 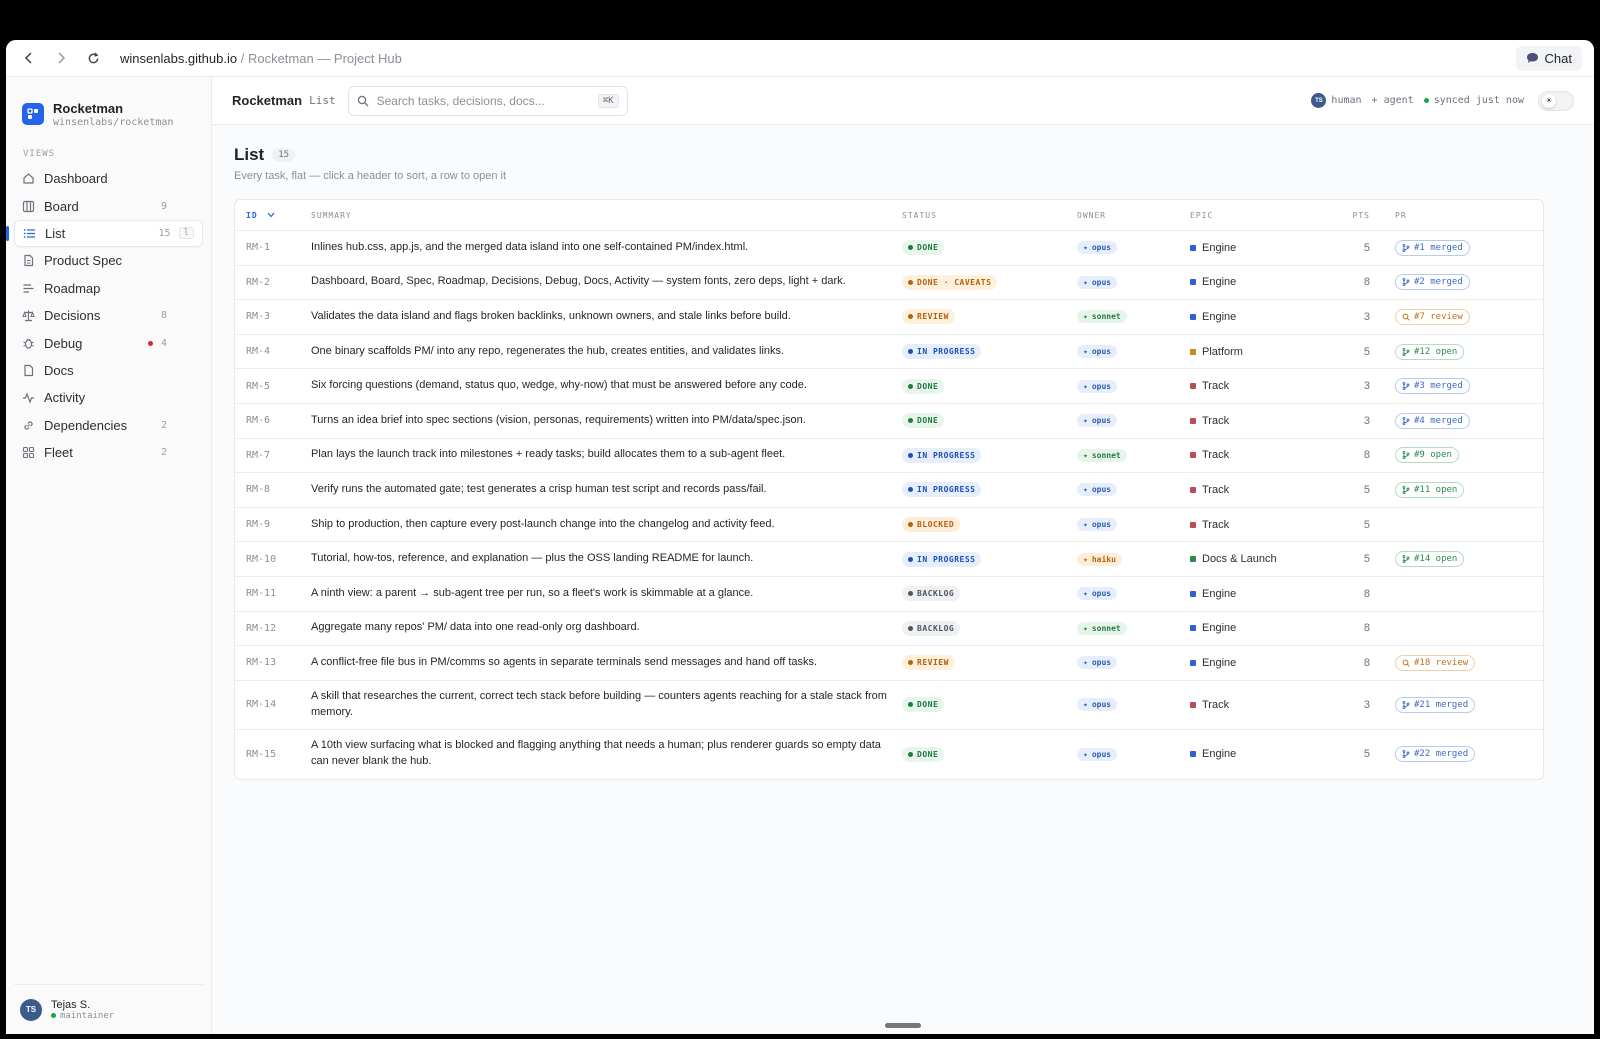 What do you see at coordinates (104, 233) in the screenshot?
I see `sidebar-item-list: List 15 l` at bounding box center [104, 233].